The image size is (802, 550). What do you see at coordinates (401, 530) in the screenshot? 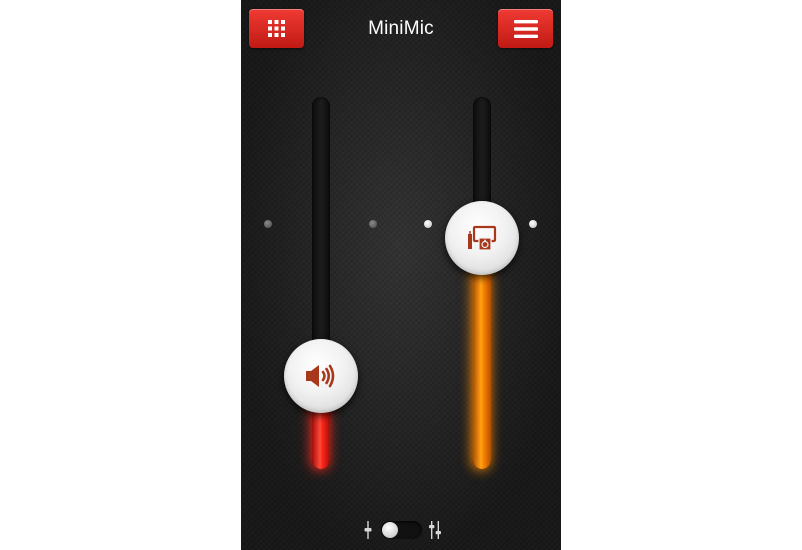
I see `mode-toggle-switch` at bounding box center [401, 530].